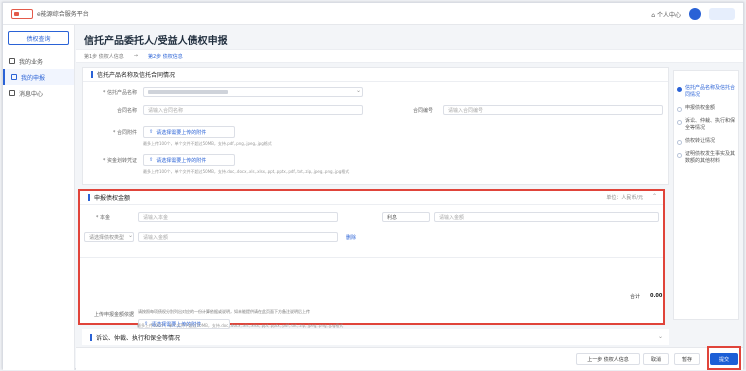 The height and width of the screenshot is (371, 746). I want to click on product-select-value, so click(188, 92).